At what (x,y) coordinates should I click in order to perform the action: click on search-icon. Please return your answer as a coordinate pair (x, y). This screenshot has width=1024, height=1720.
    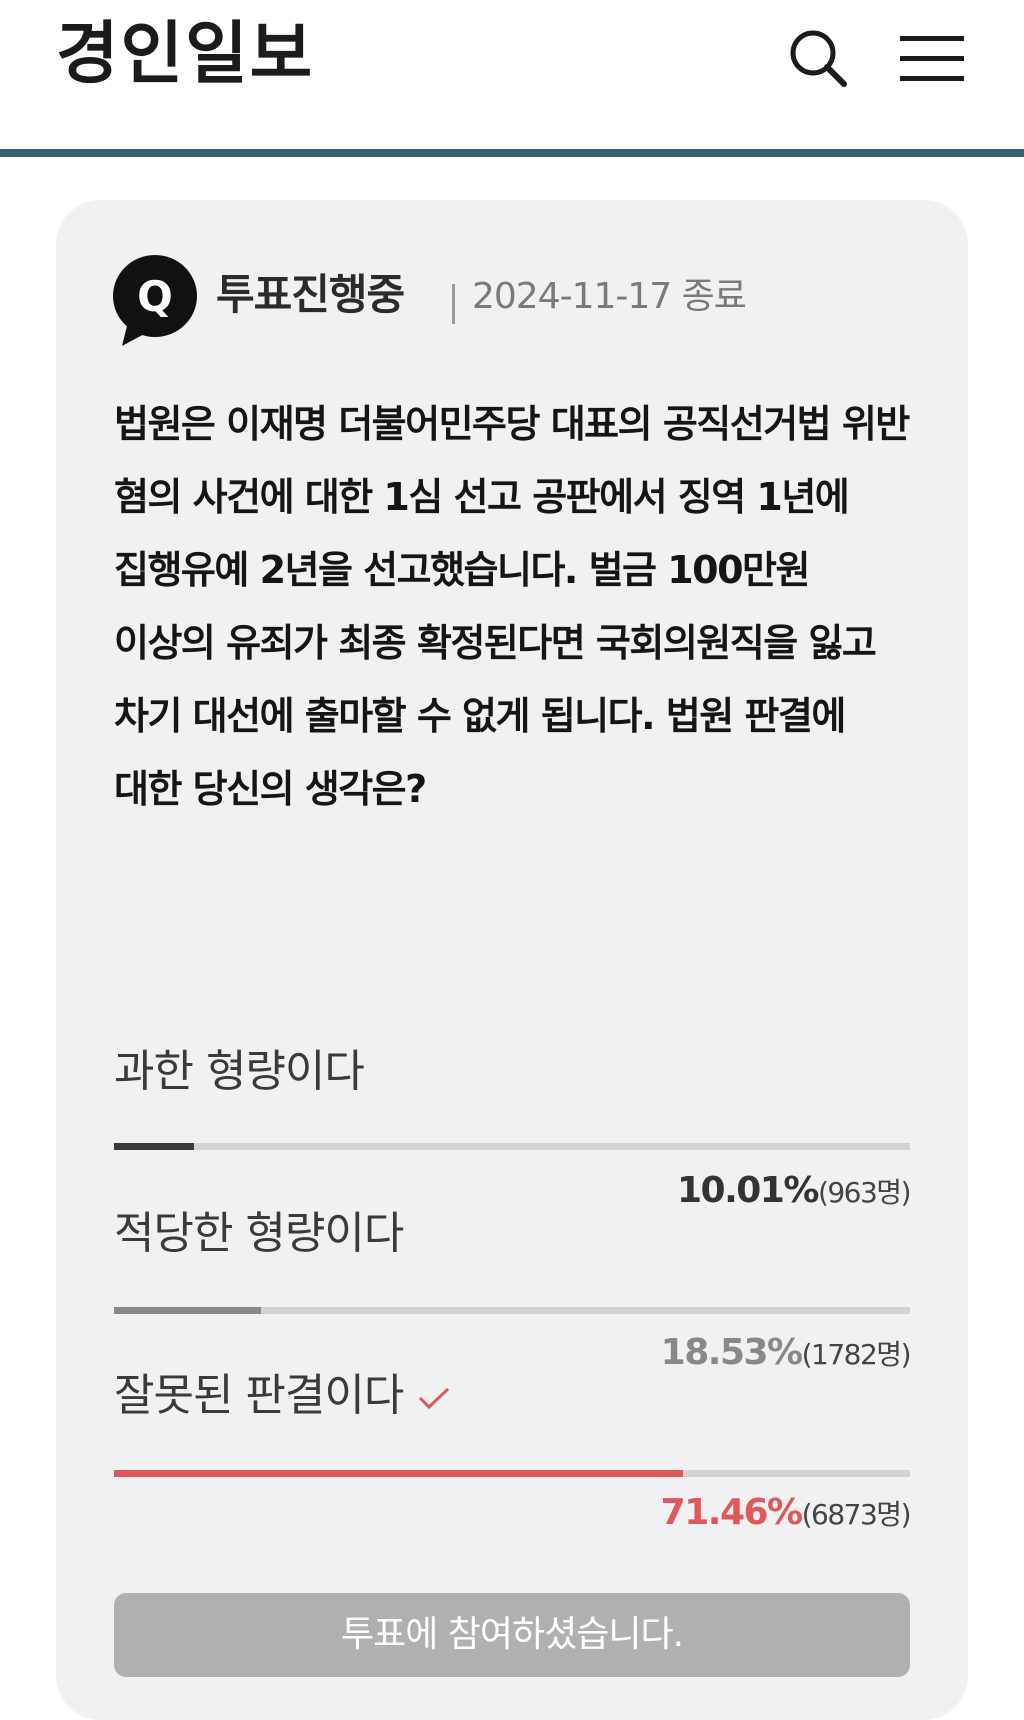
    Looking at the image, I should click on (818, 58).